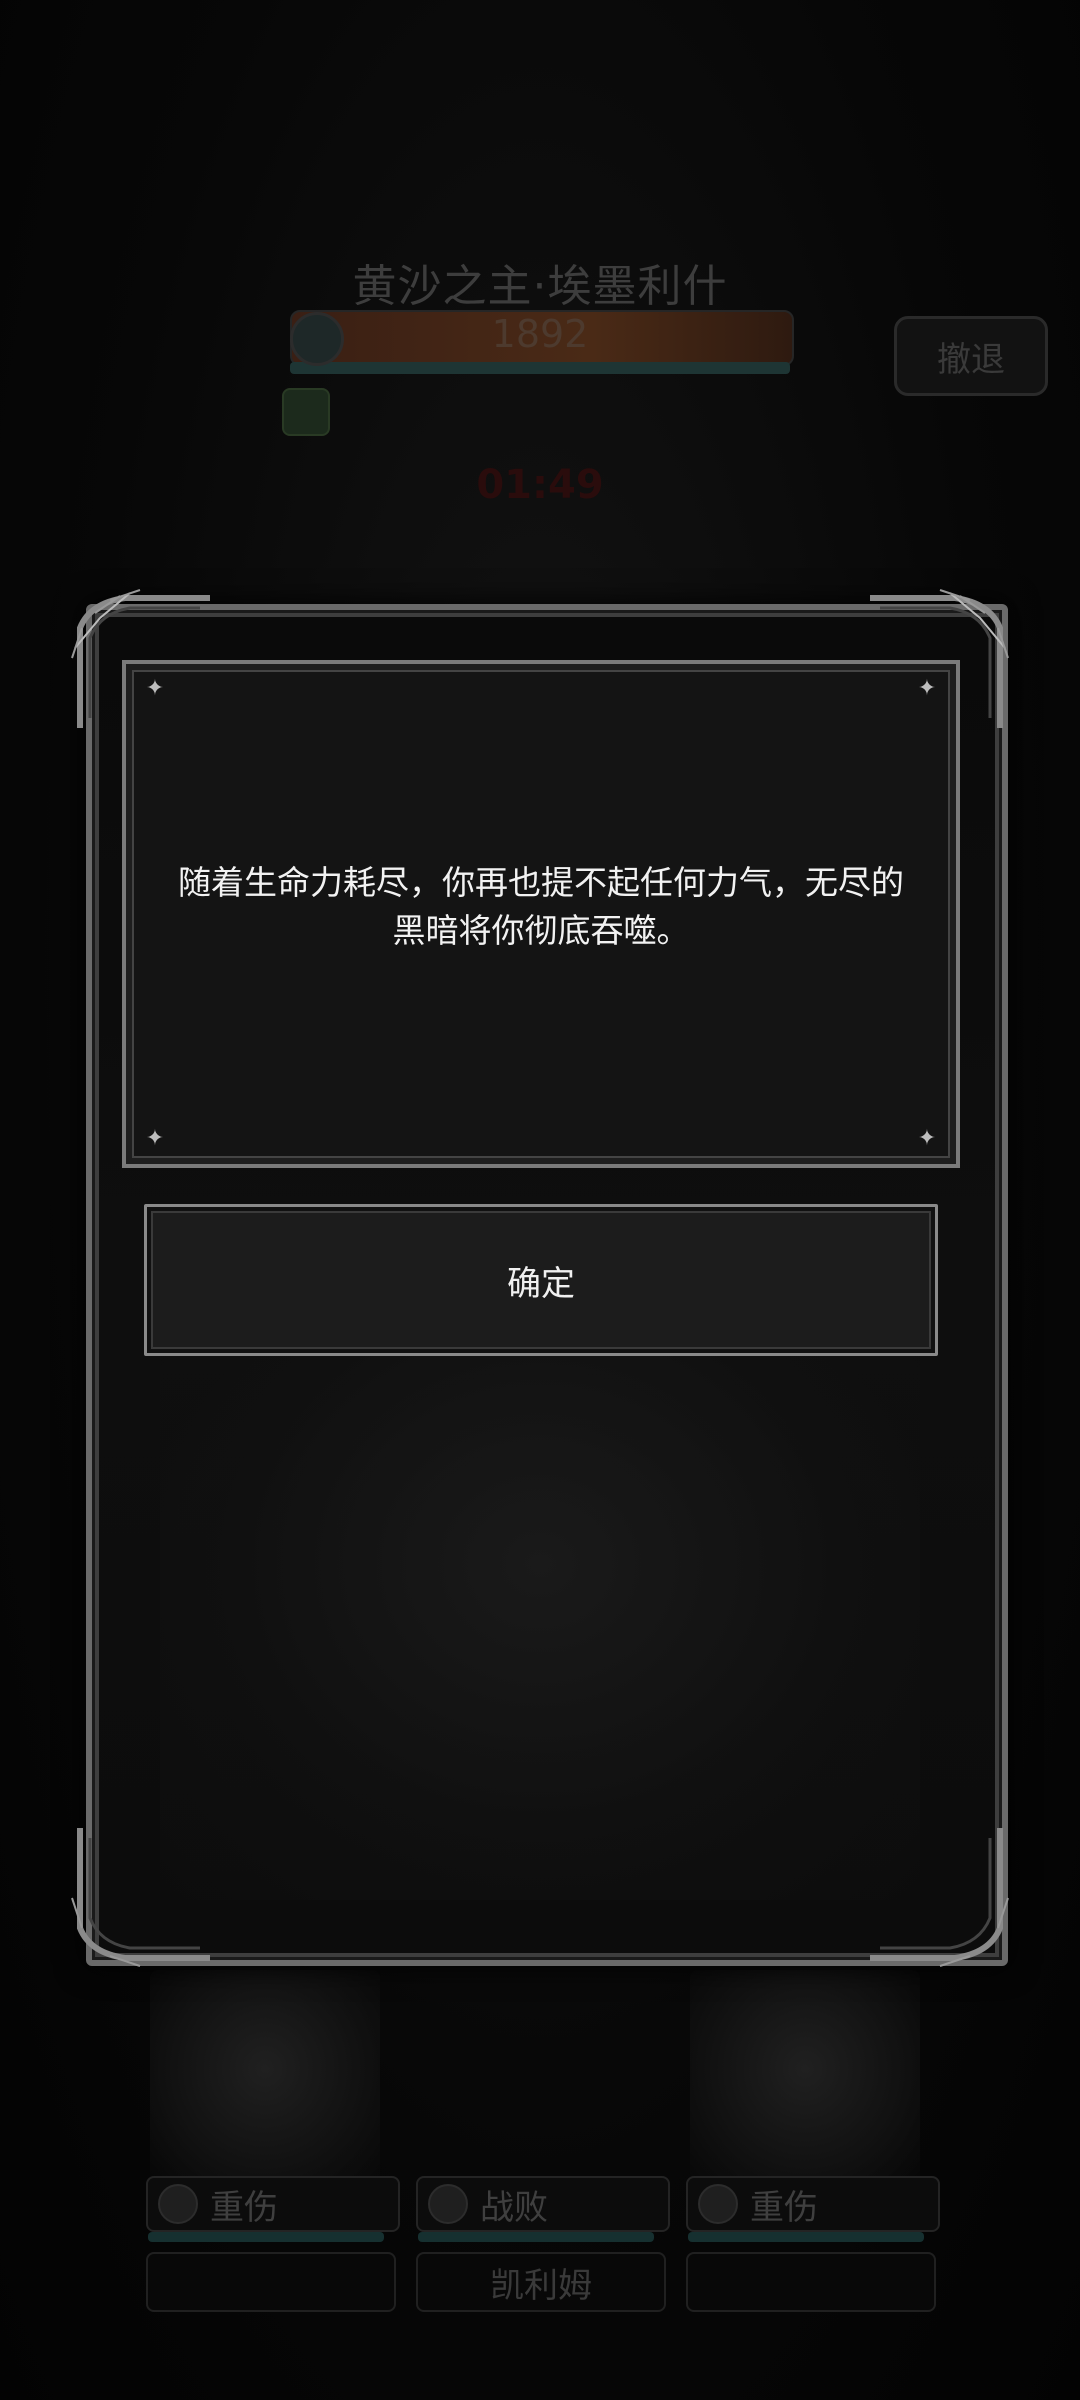 The image size is (1080, 2400). Describe the element at coordinates (541, 906) in the screenshot. I see `dialog-message: 随着生命力耗尽，你再也提不起任何力气，无尽的黑暗将你彻底吞噬。` at that location.